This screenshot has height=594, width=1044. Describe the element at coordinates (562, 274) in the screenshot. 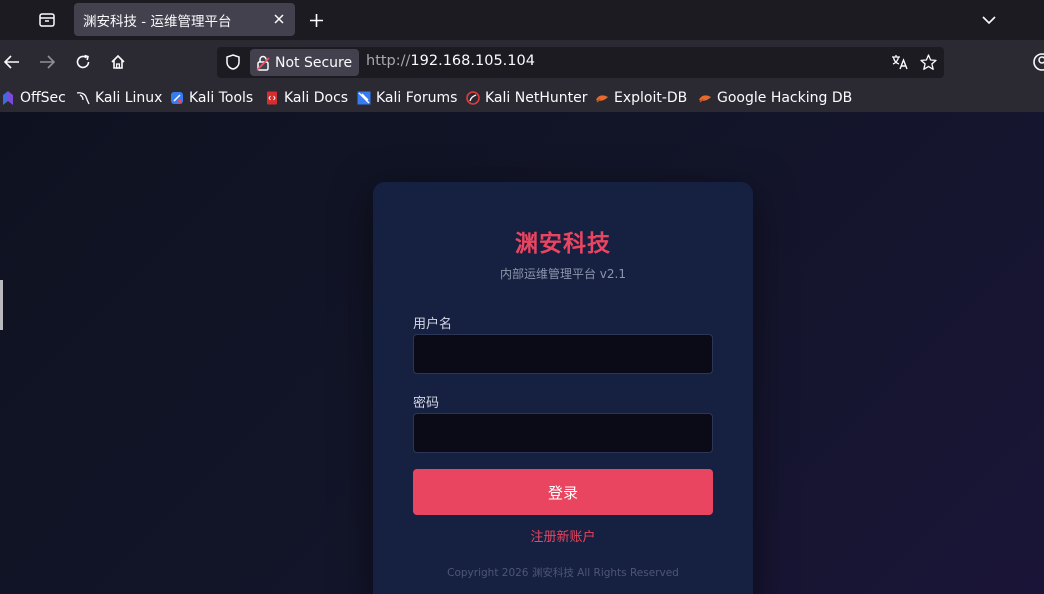

I see `platform-subtitle: 内部运维管理平台 v2.1` at that location.